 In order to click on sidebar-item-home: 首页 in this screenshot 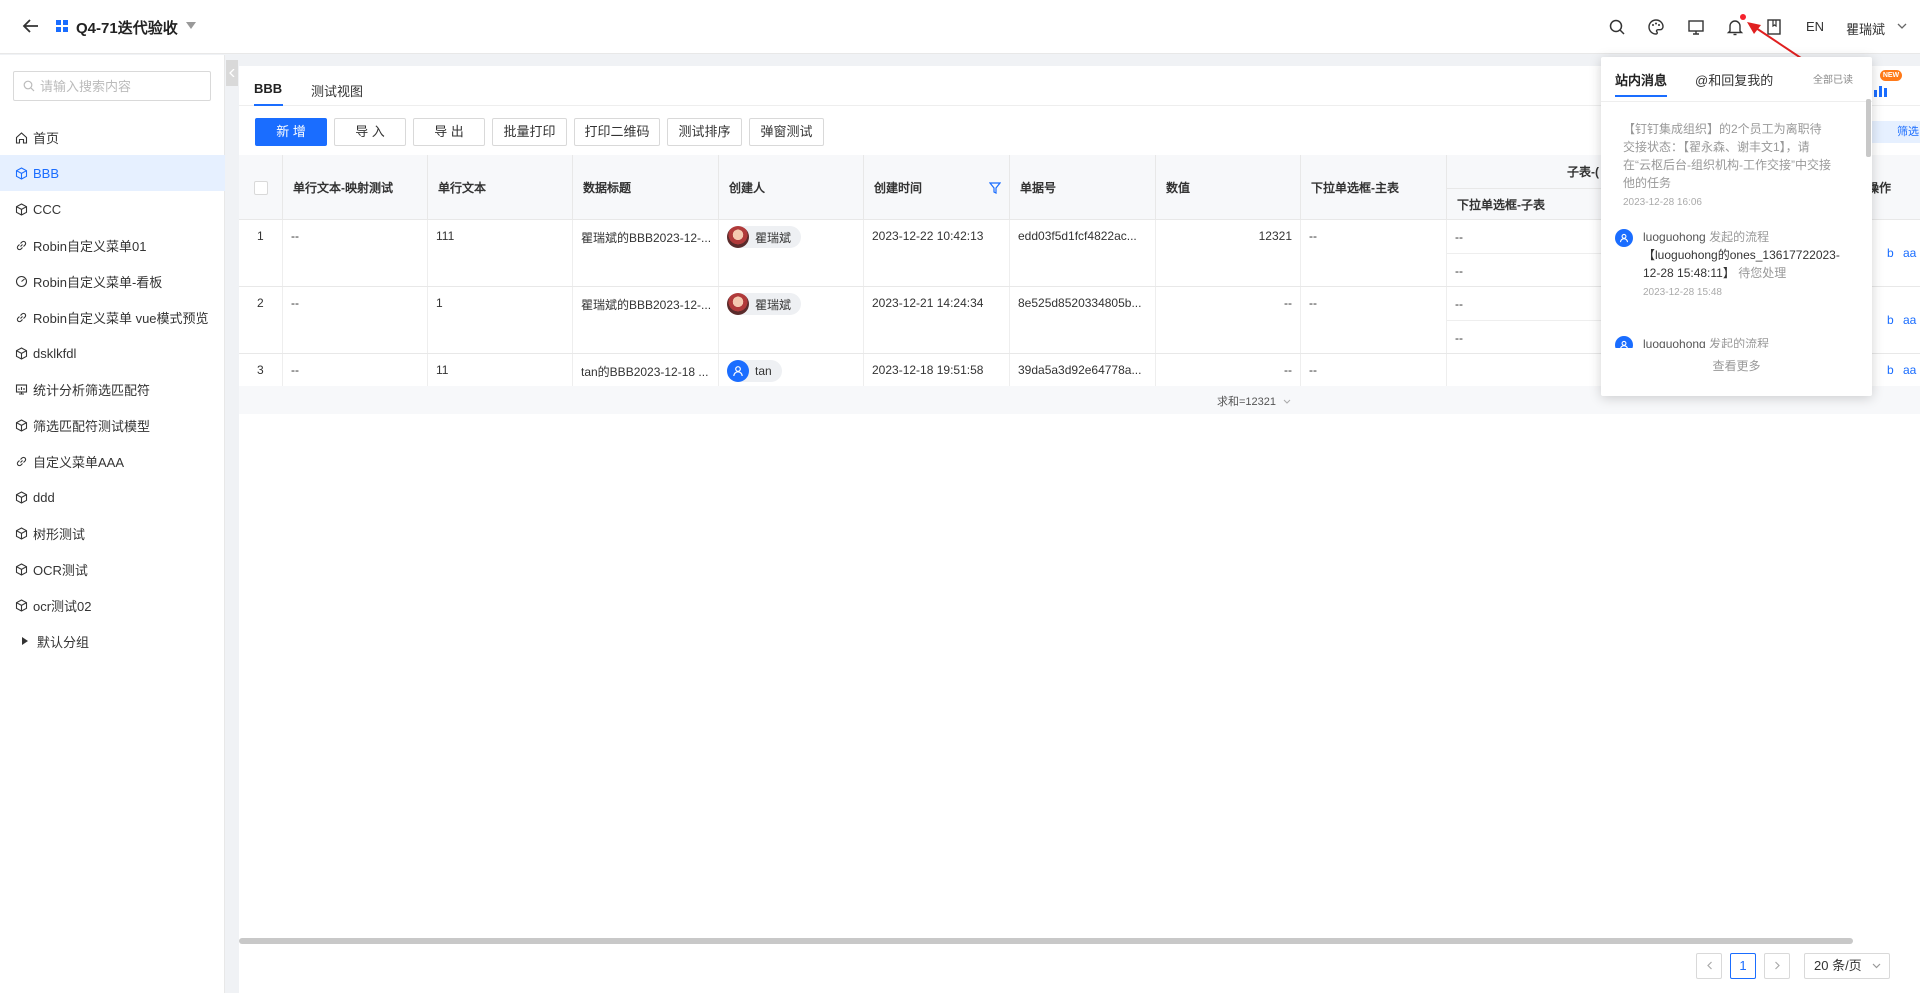, I will do `click(112, 137)`.